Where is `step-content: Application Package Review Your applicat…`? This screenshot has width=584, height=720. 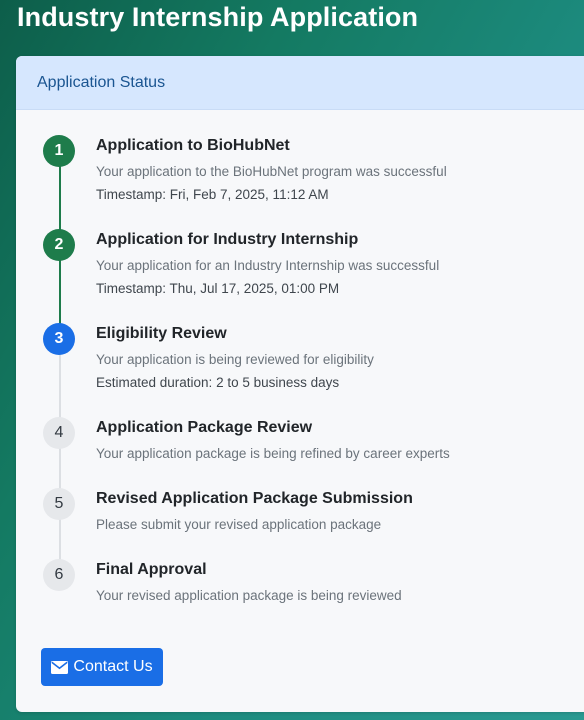 step-content: Application Package Review Your applicat… is located at coordinates (336, 440).